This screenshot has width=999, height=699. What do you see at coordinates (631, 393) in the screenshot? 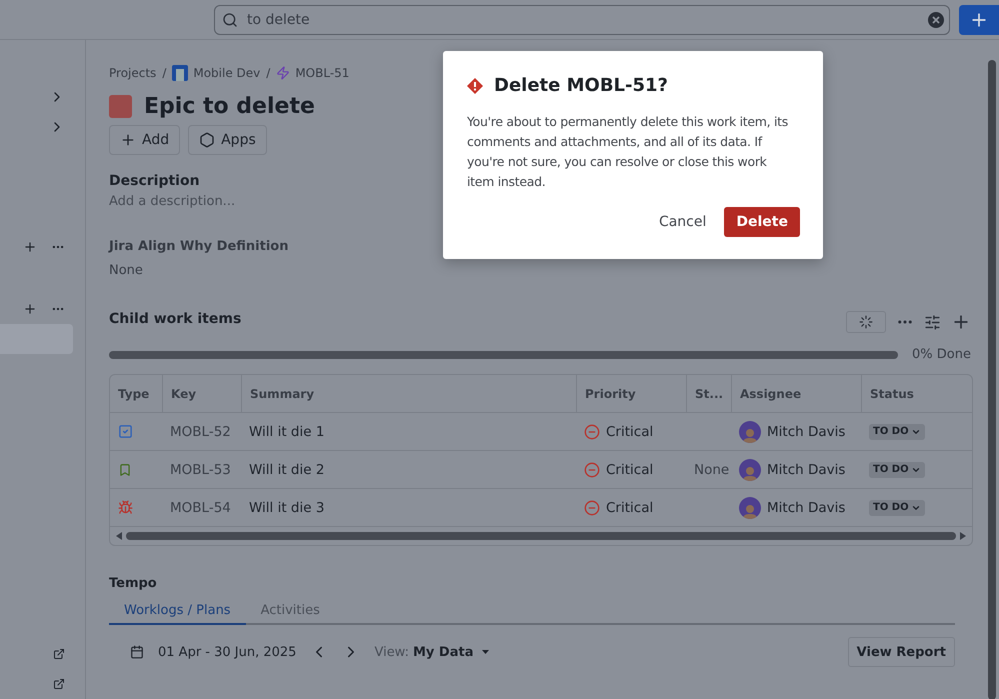
I see `column-header: Priority` at bounding box center [631, 393].